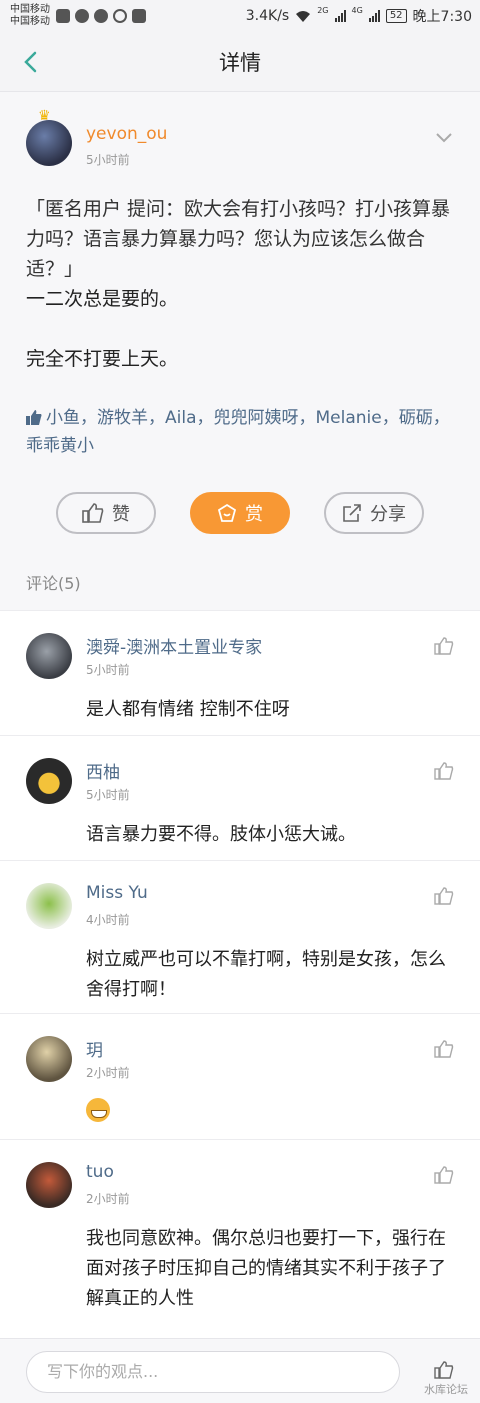  I want to click on share-label: 分享, so click(388, 514).